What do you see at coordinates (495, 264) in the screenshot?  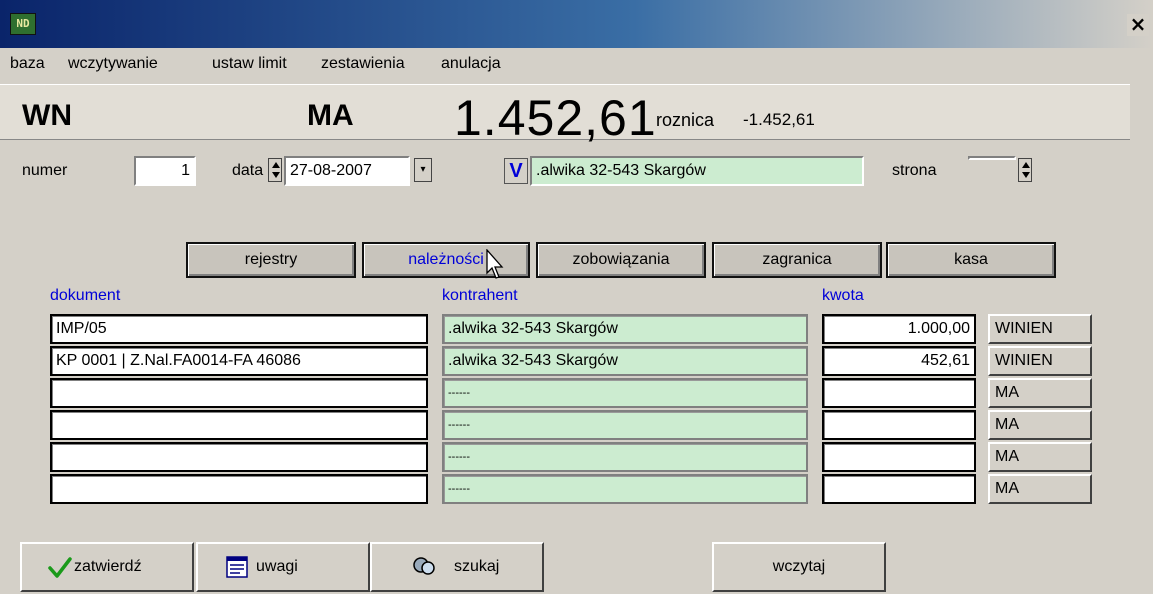 I see `mouse-cursor-icon` at bounding box center [495, 264].